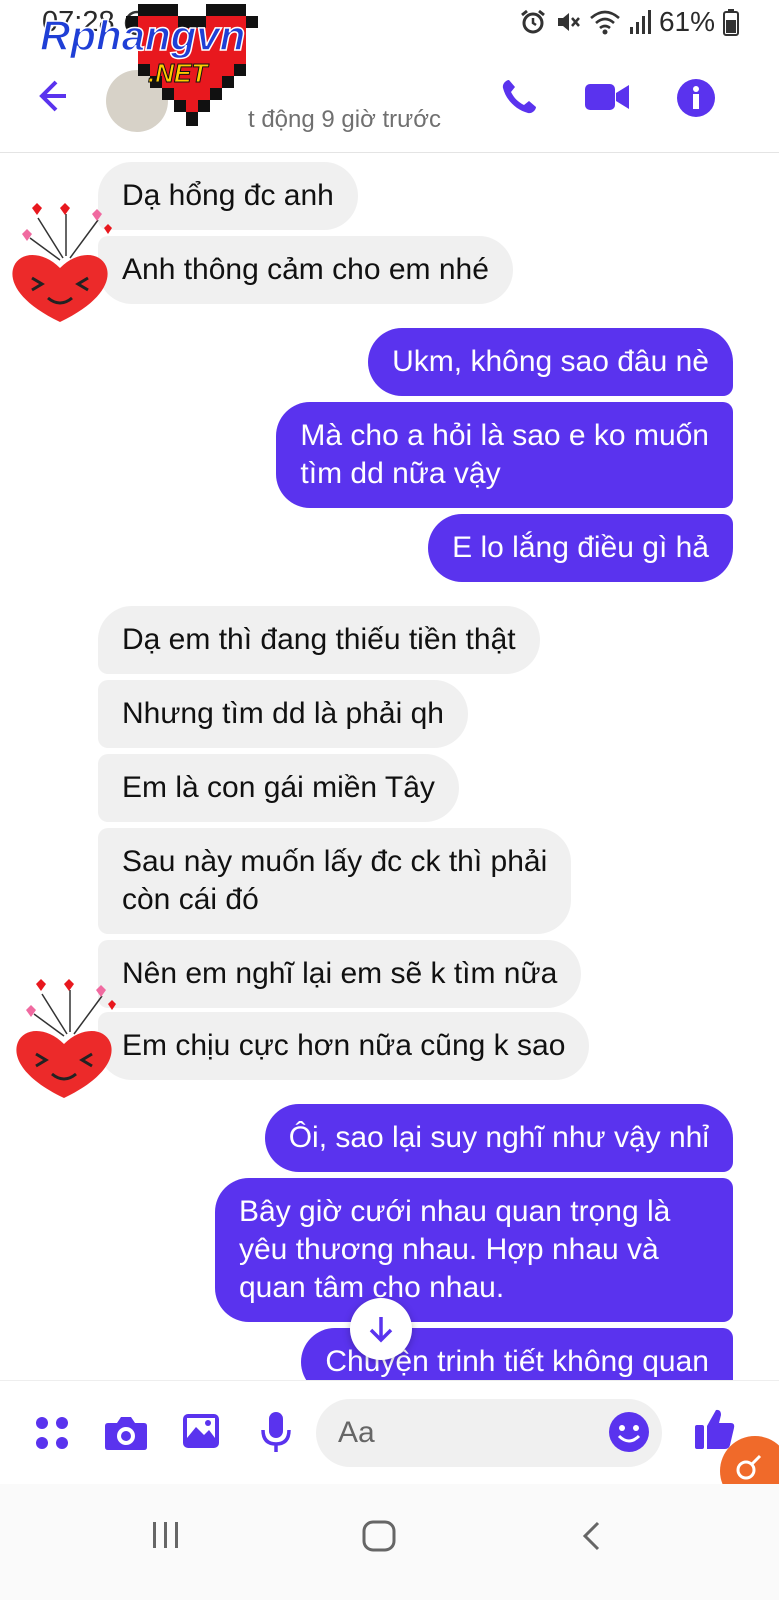  I want to click on logo-text-bottom: .NET, so click(178, 73).